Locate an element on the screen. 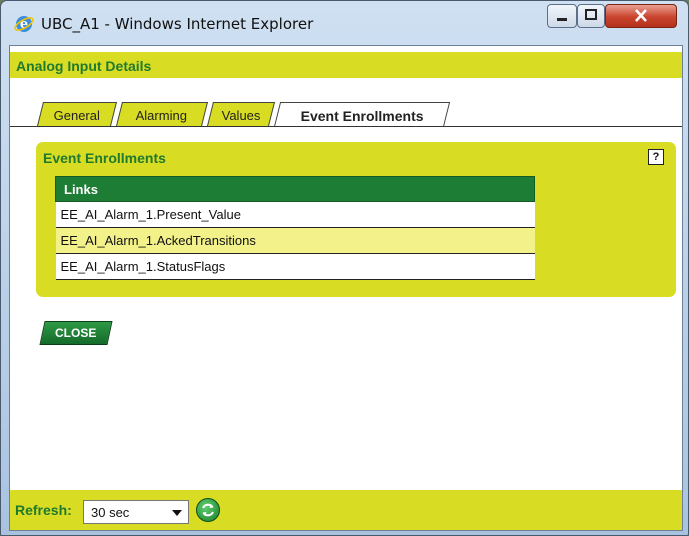 The width and height of the screenshot is (689, 536). help-icon: ? is located at coordinates (656, 157).